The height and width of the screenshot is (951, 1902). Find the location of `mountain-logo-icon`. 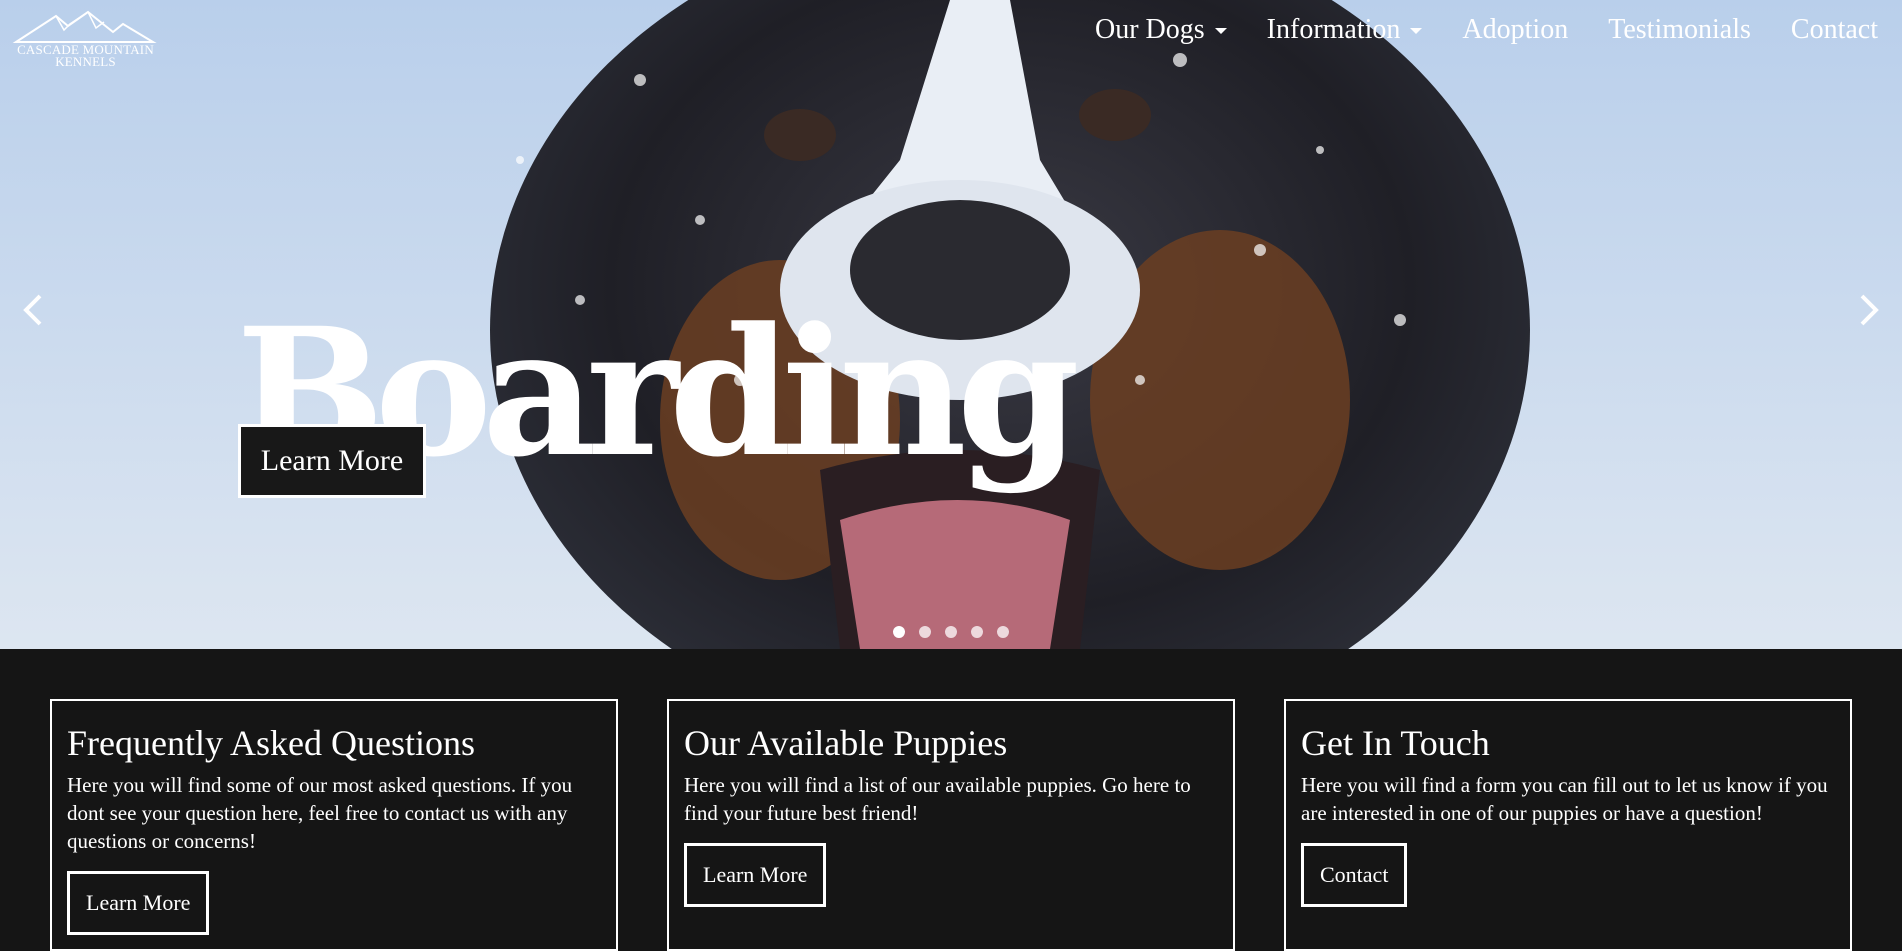

mountain-logo-icon is located at coordinates (84, 26).